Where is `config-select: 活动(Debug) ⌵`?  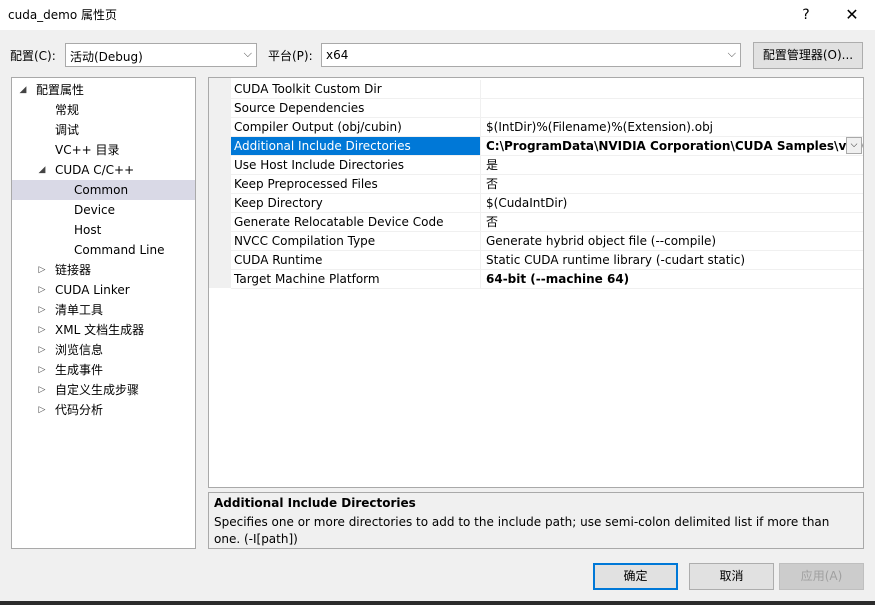 config-select: 活动(Debug) ⌵ is located at coordinates (161, 55).